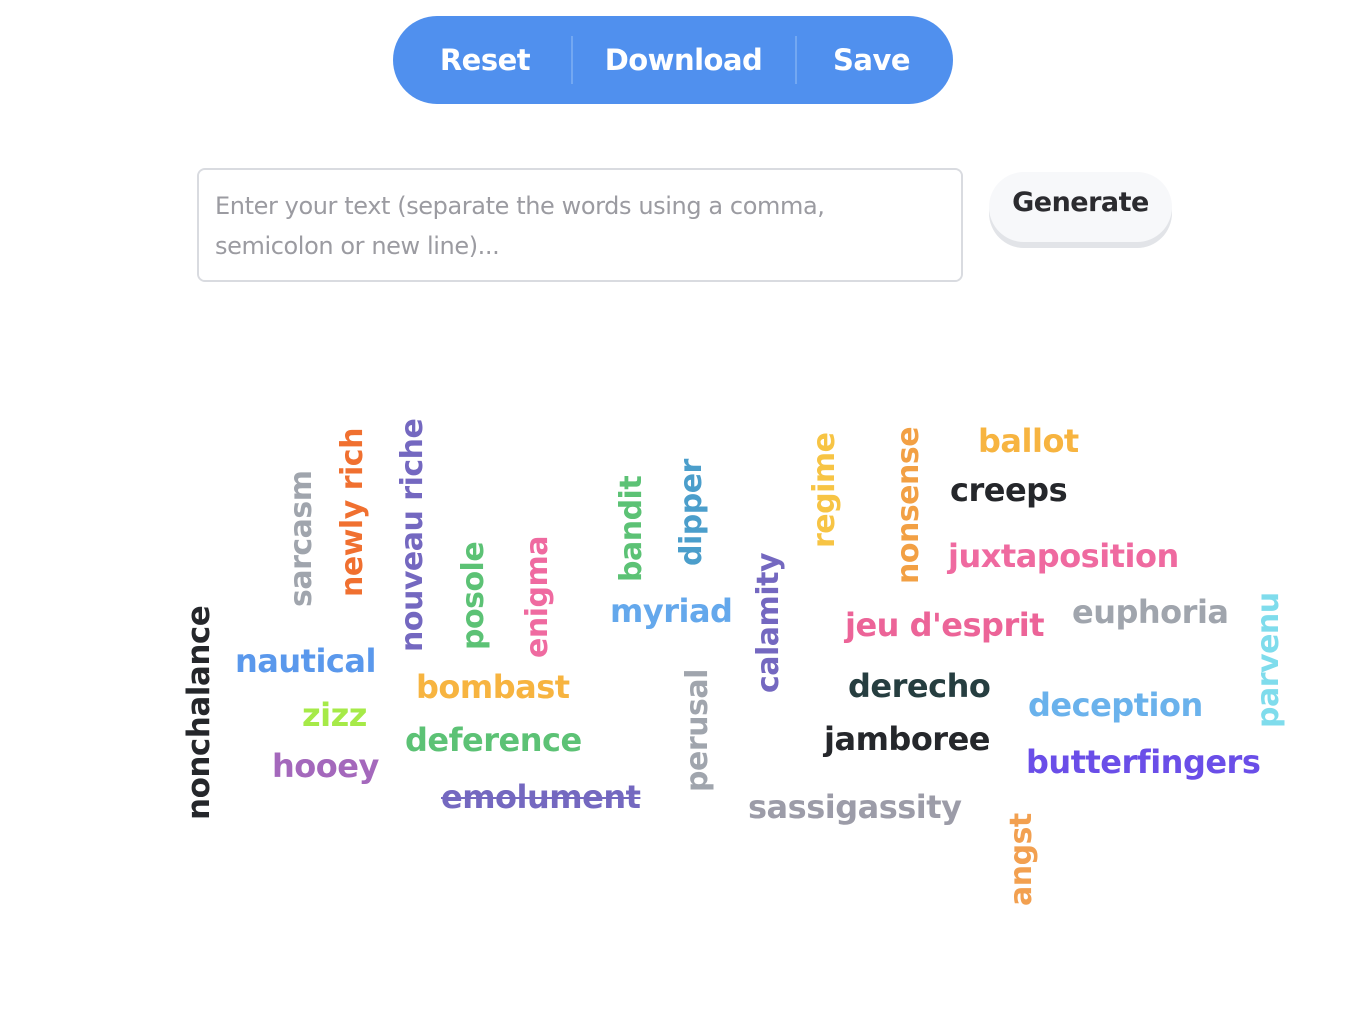 The width and height of the screenshot is (1366, 1020). What do you see at coordinates (1115, 705) in the screenshot?
I see `word-deception: deception` at bounding box center [1115, 705].